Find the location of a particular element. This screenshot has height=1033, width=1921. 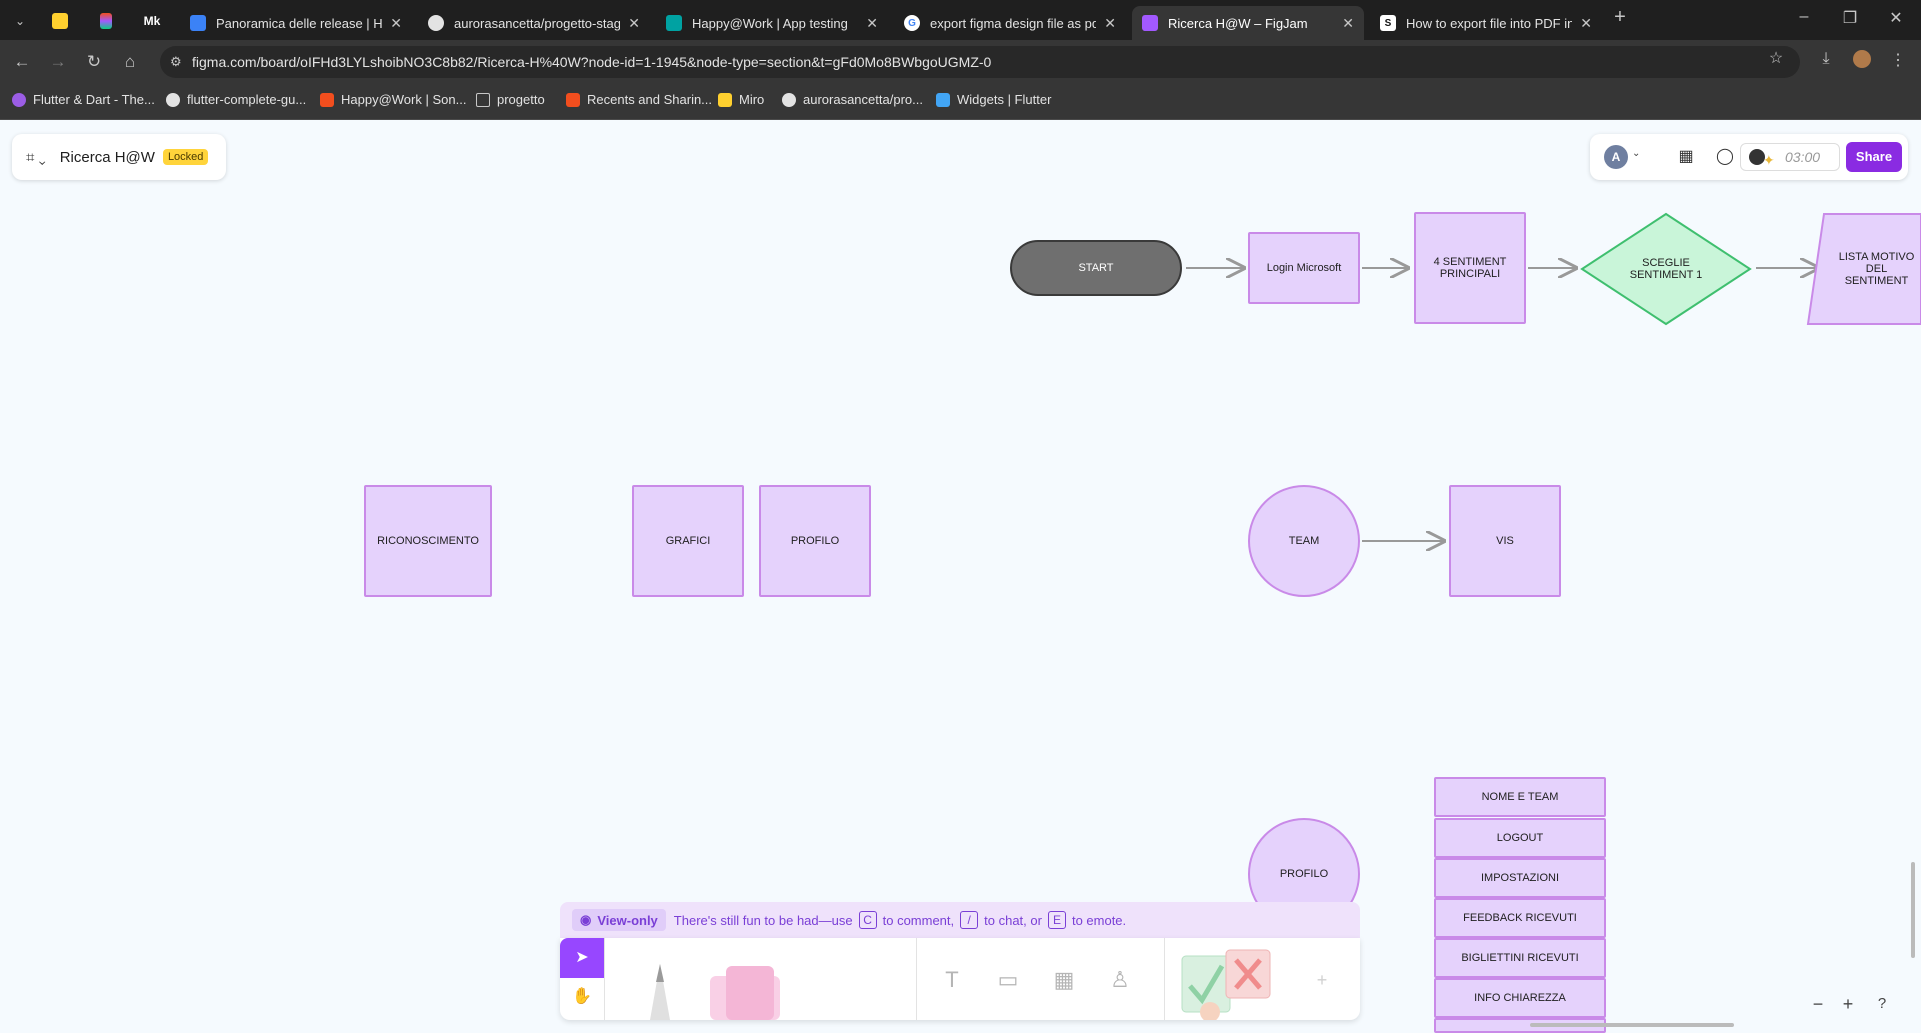

horizontal-scrollbar is located at coordinates (1632, 1025).